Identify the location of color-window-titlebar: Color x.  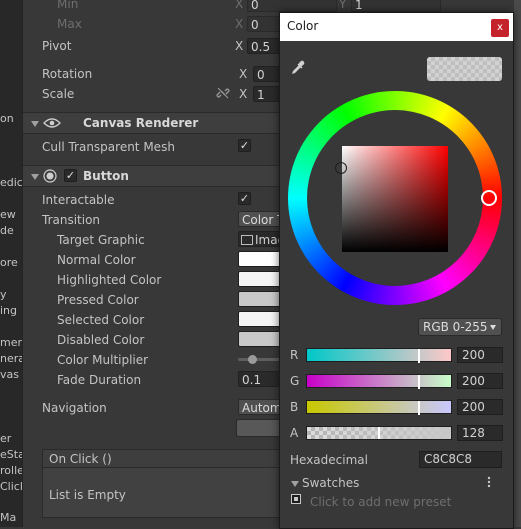
(396, 27).